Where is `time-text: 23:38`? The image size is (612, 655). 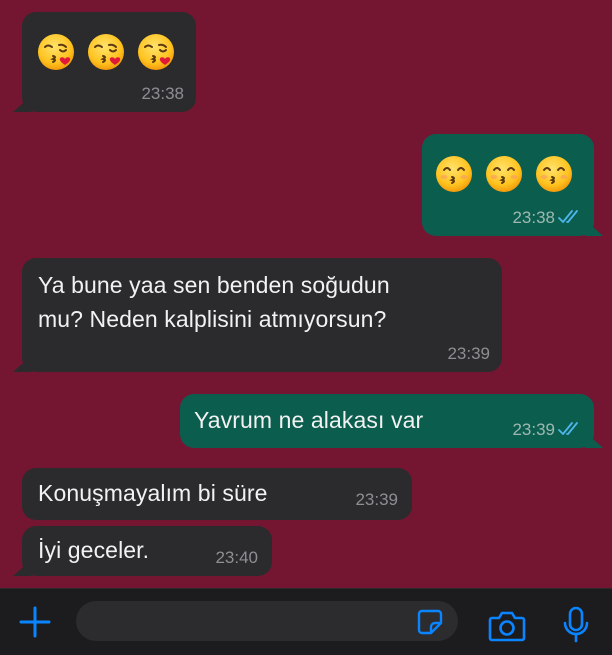
time-text: 23:38 is located at coordinates (533, 217).